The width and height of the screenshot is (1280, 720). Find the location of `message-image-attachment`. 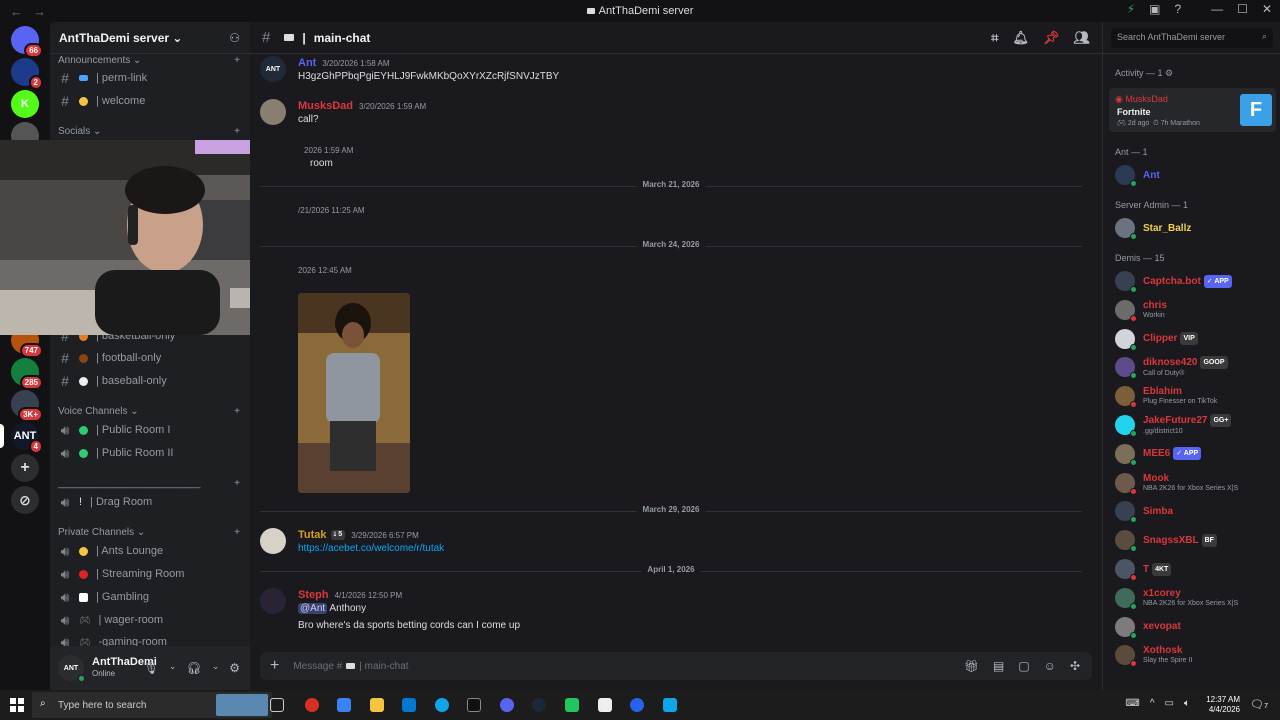

message-image-attachment is located at coordinates (354, 393).